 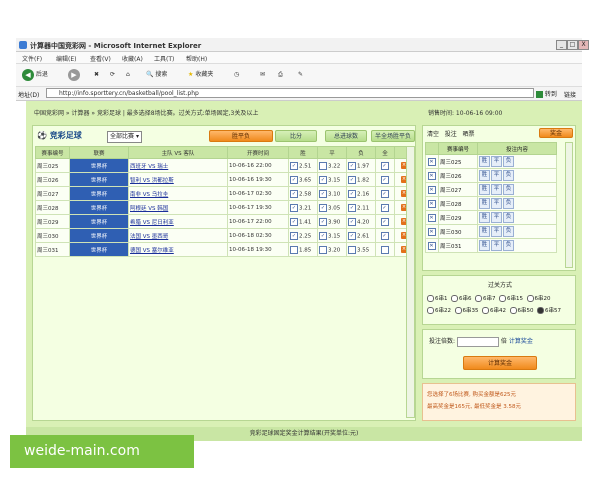 I want to click on pass-option: 6串15, so click(x=511, y=298).